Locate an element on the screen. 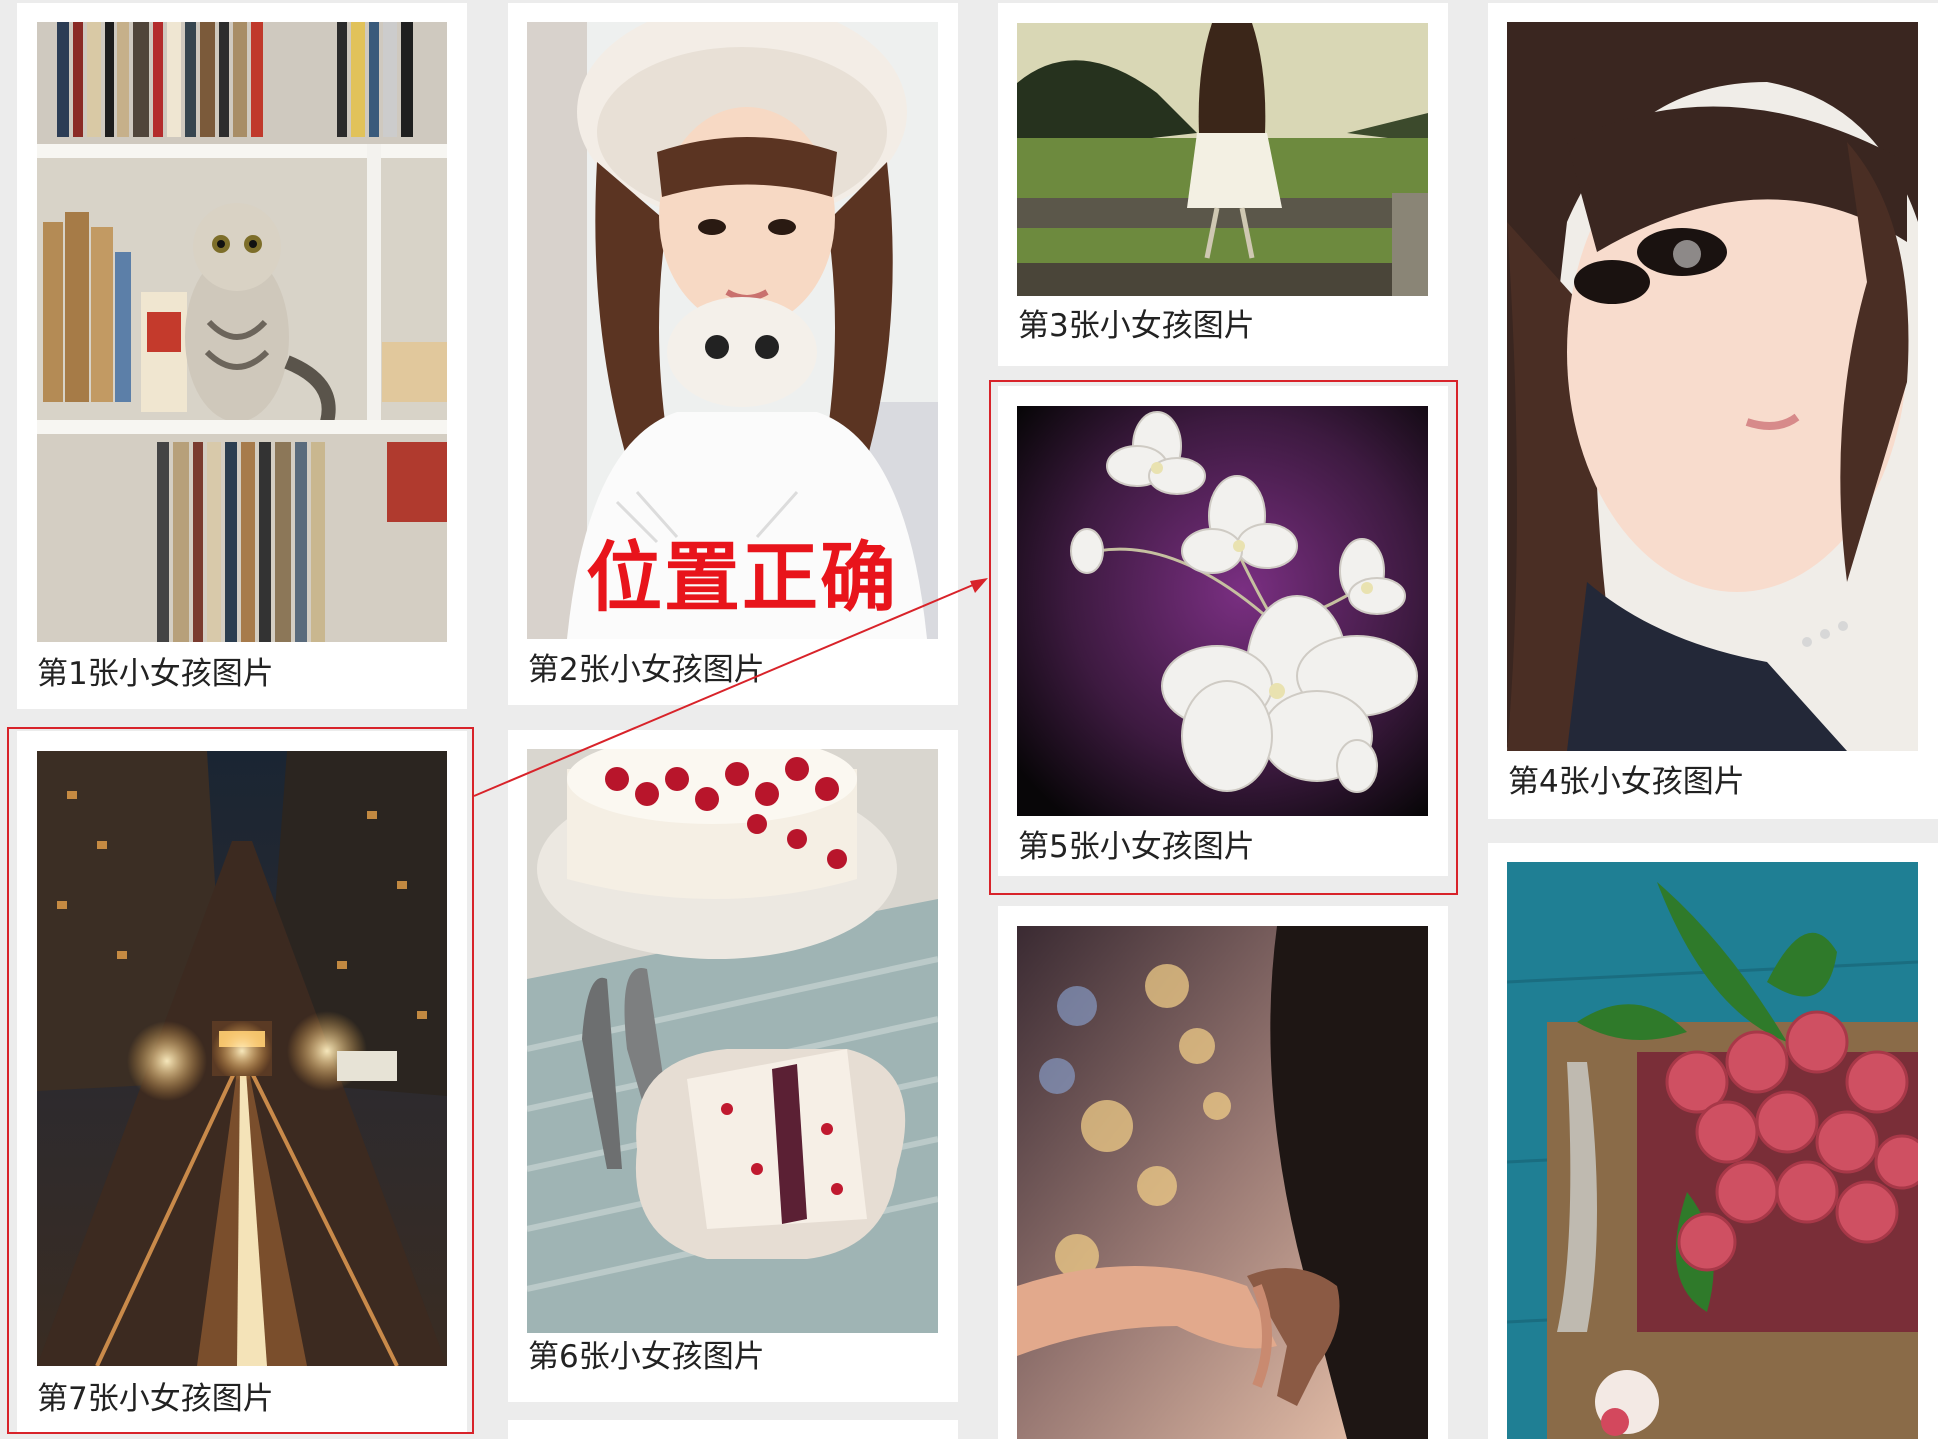 This screenshot has width=1938, height=1439. card-image-girl-portrait is located at coordinates (1712, 386).